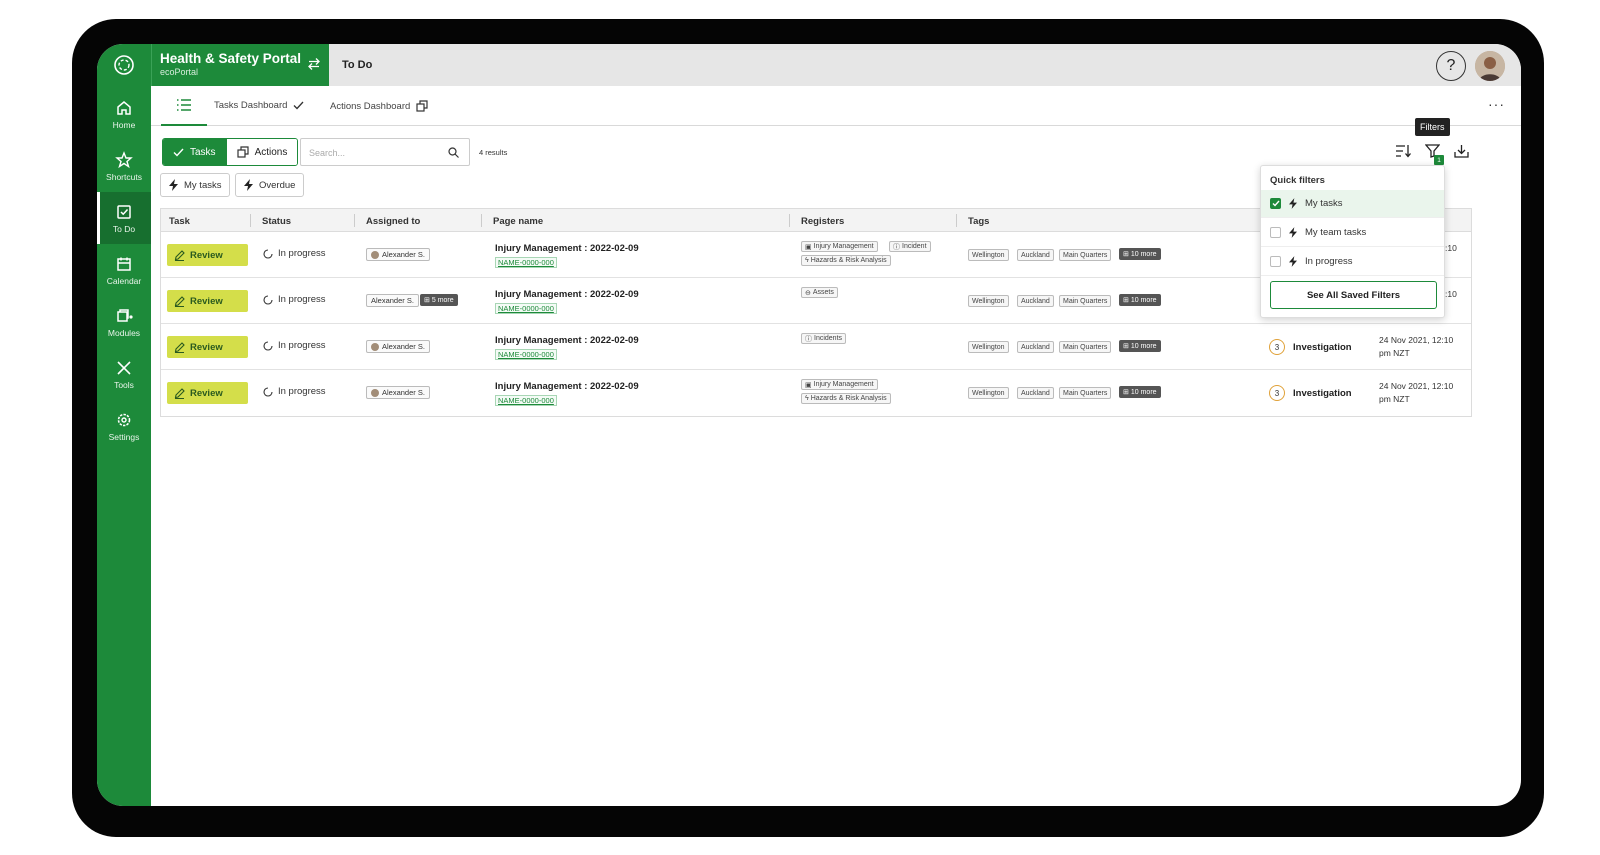  I want to click on column-header-task: Task, so click(179, 221).